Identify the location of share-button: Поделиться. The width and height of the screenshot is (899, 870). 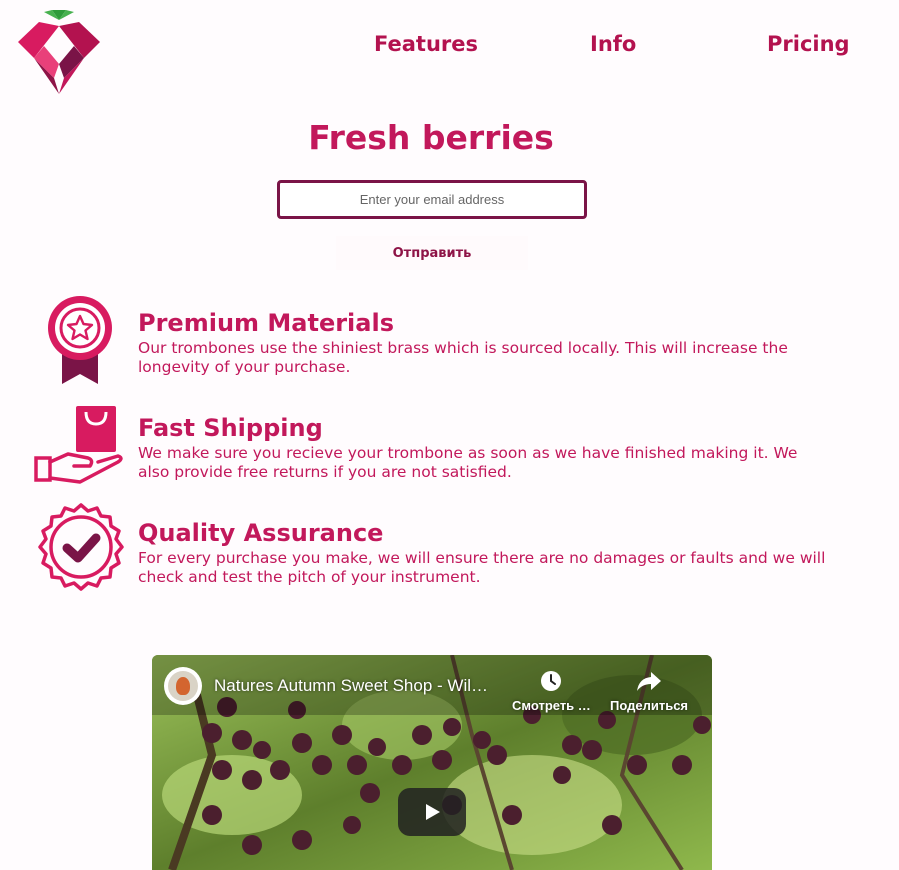
(649, 691).